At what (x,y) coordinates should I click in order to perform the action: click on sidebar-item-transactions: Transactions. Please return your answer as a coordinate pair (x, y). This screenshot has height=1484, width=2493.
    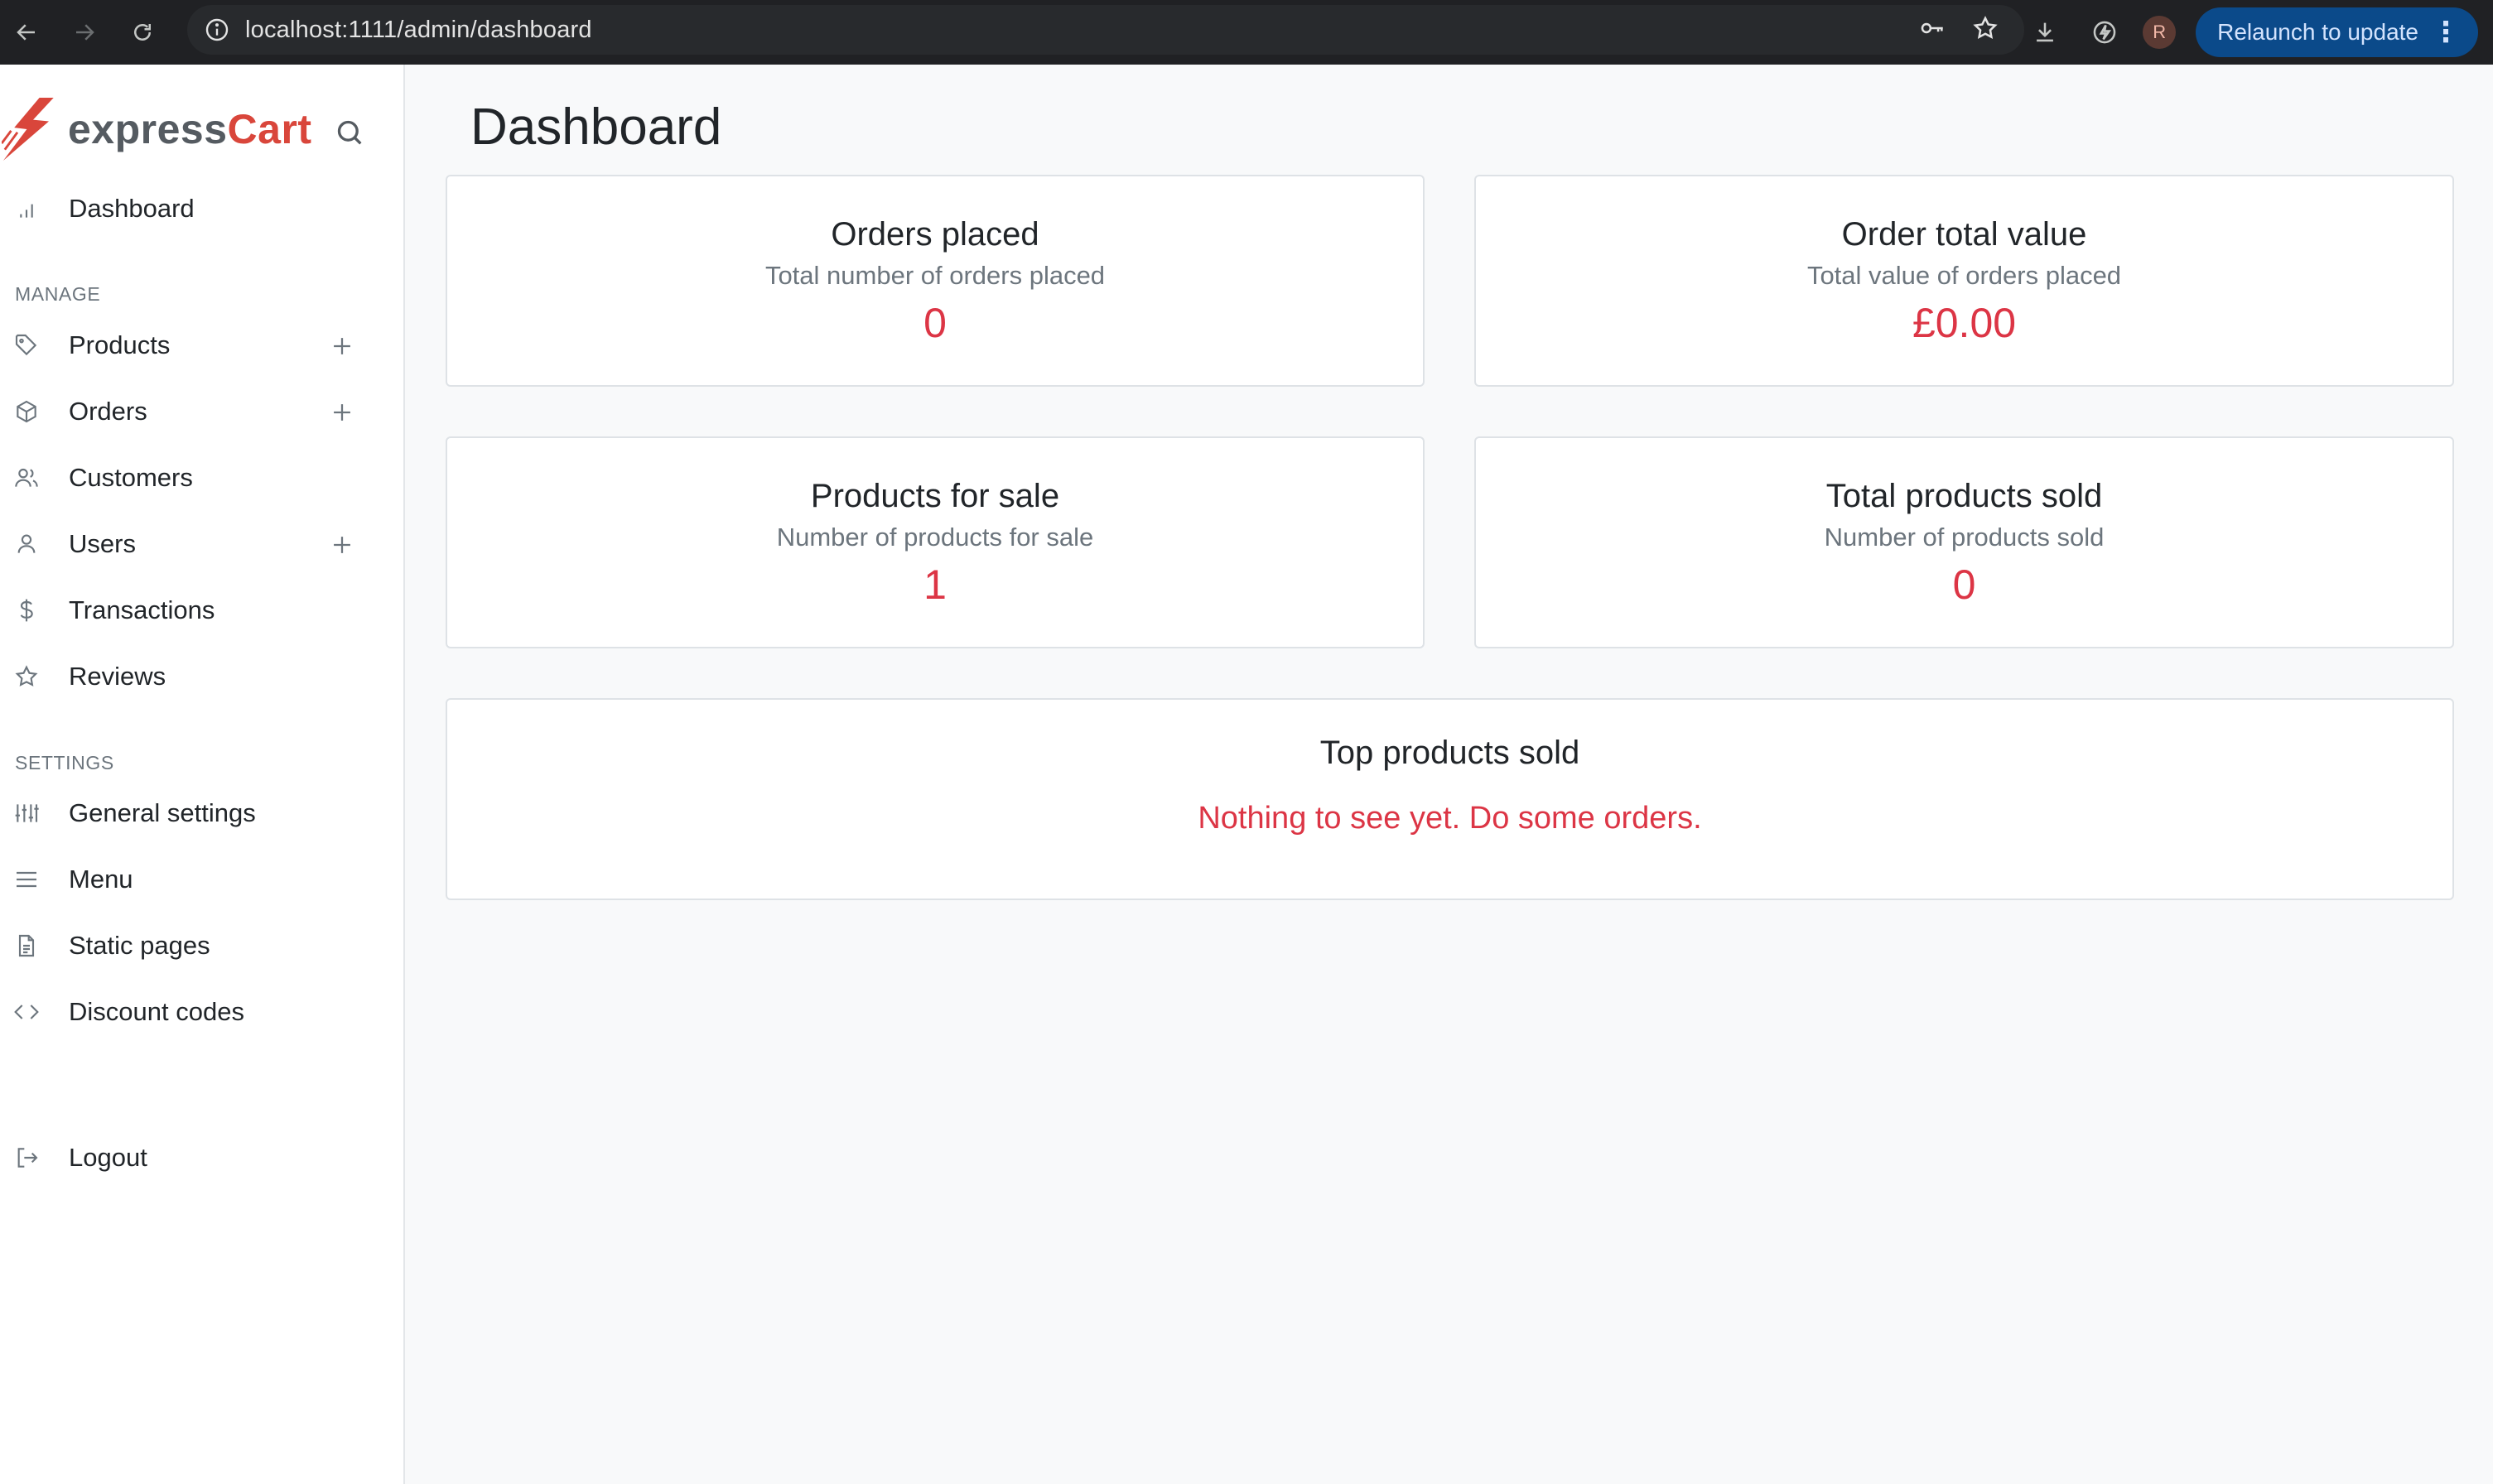
    Looking at the image, I should click on (201, 610).